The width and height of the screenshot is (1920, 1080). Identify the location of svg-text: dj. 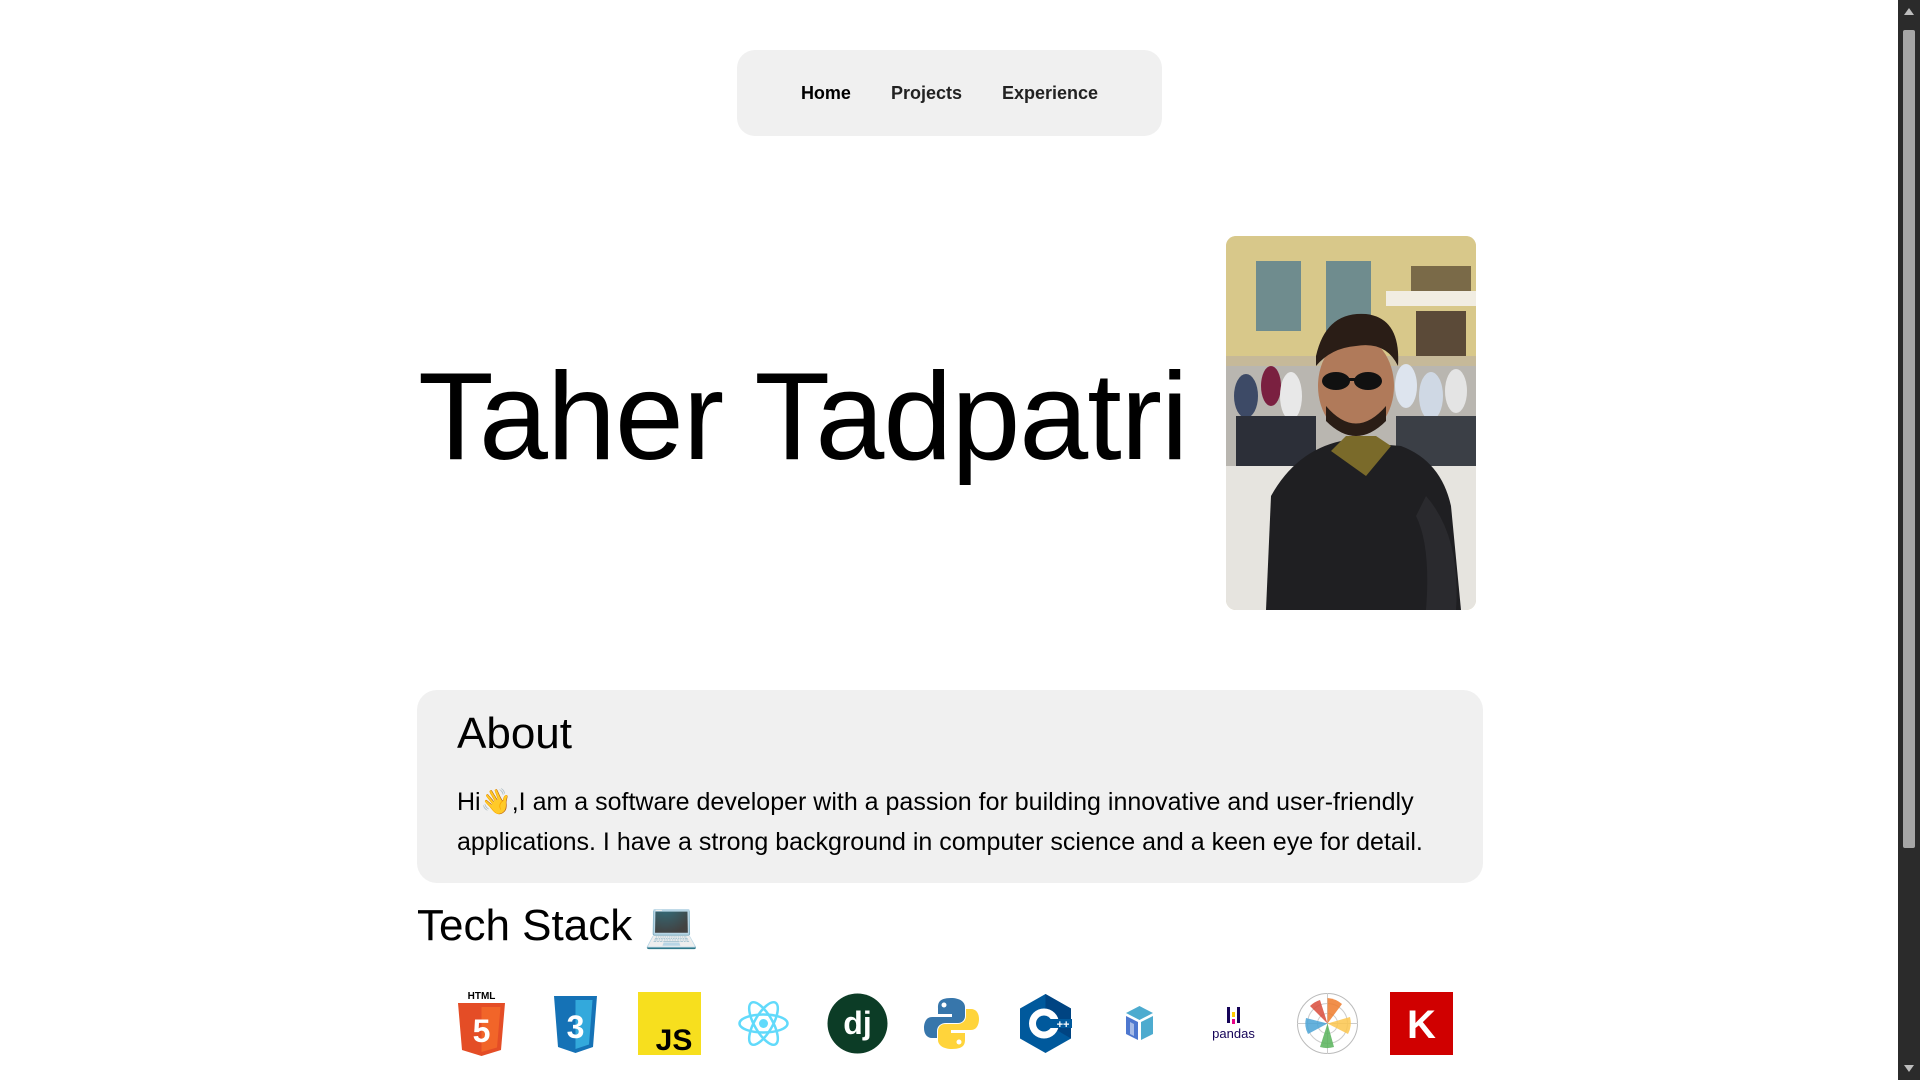
(857, 1023).